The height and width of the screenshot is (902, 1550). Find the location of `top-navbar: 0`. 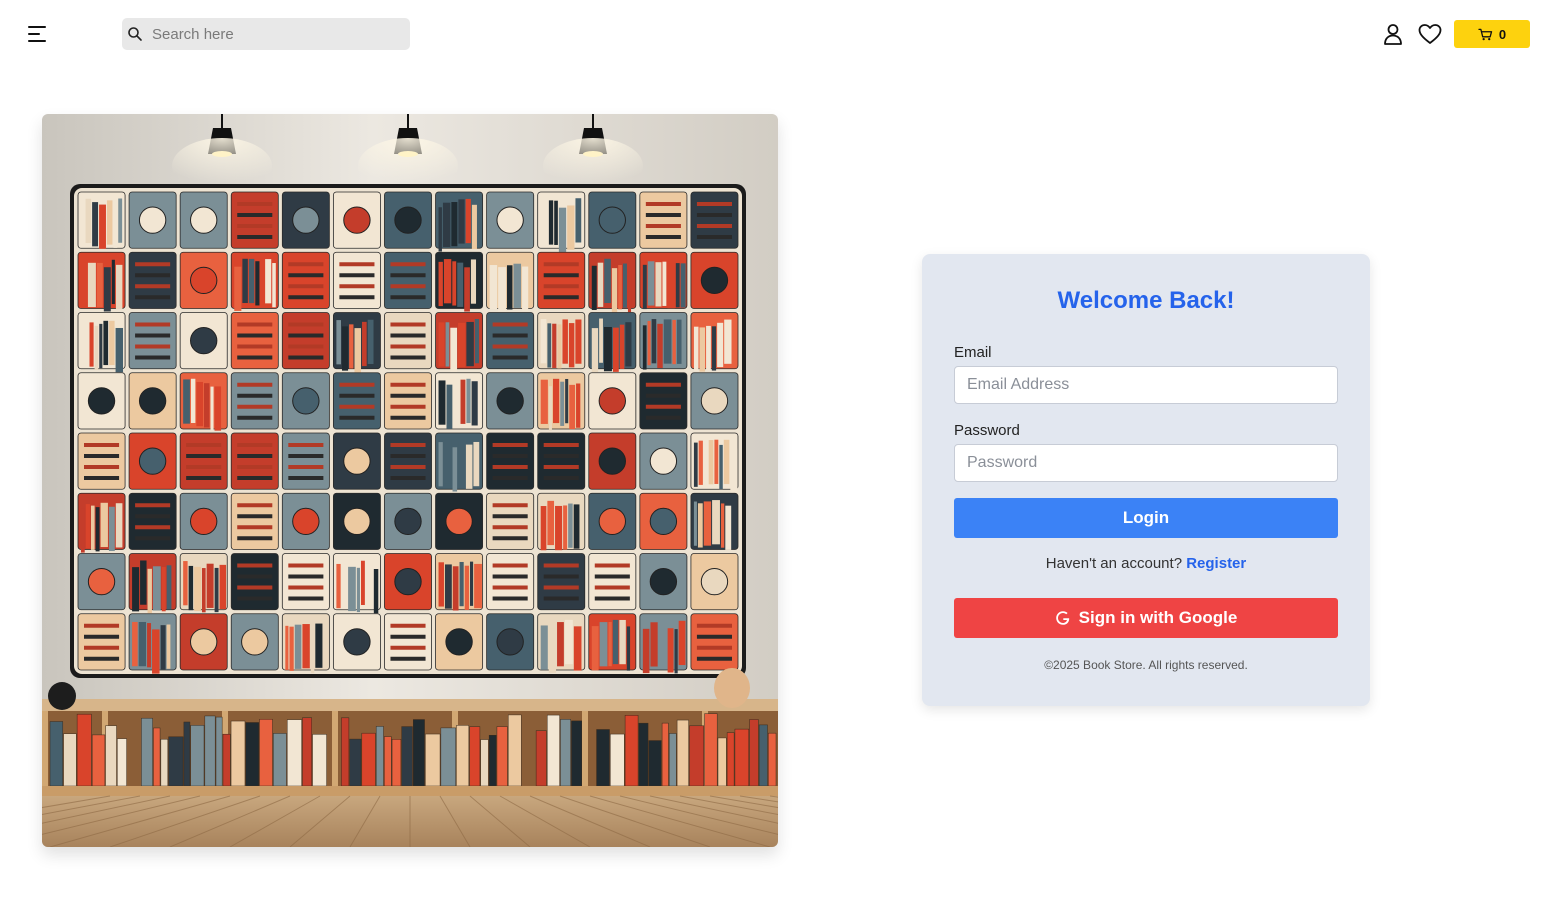

top-navbar: 0 is located at coordinates (775, 34).